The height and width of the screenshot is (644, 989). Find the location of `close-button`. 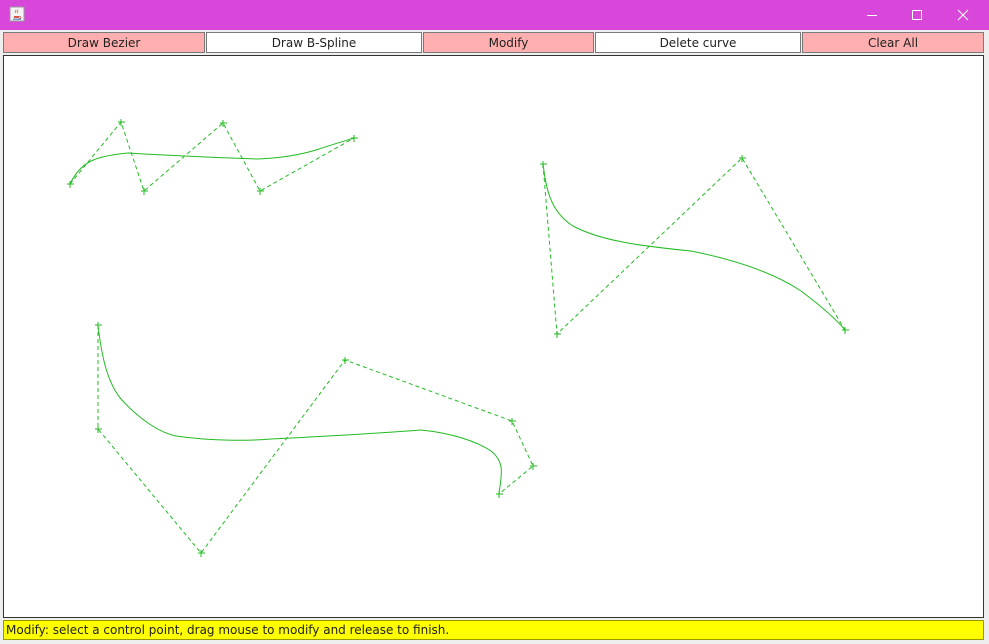

close-button is located at coordinates (963, 15).